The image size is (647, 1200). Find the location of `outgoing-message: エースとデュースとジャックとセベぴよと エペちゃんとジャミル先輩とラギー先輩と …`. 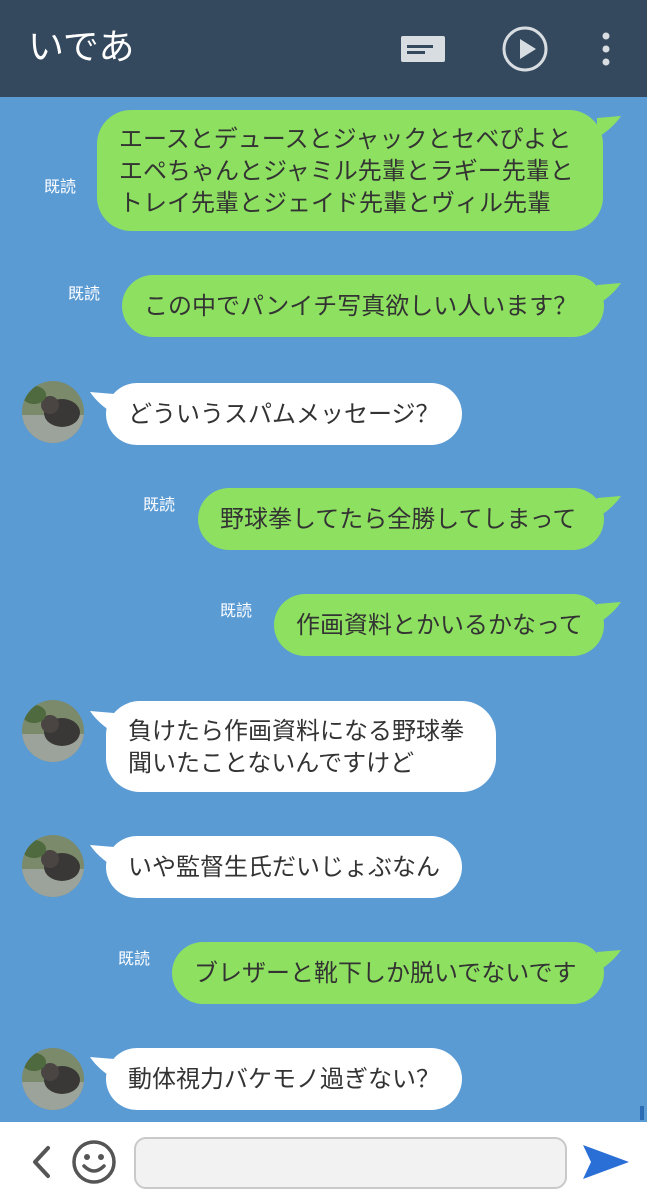

outgoing-message: エースとデュースとジャックとセベぴよと エペちゃんとジャミル先輩とラギー先輩と … is located at coordinates (350, 170).